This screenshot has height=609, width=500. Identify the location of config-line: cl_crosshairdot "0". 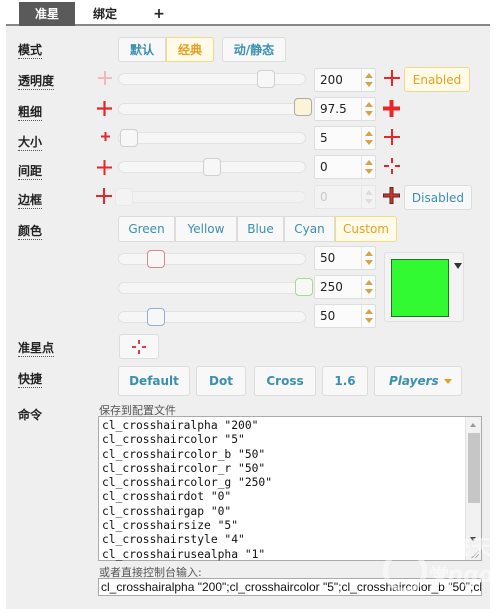
(167, 497).